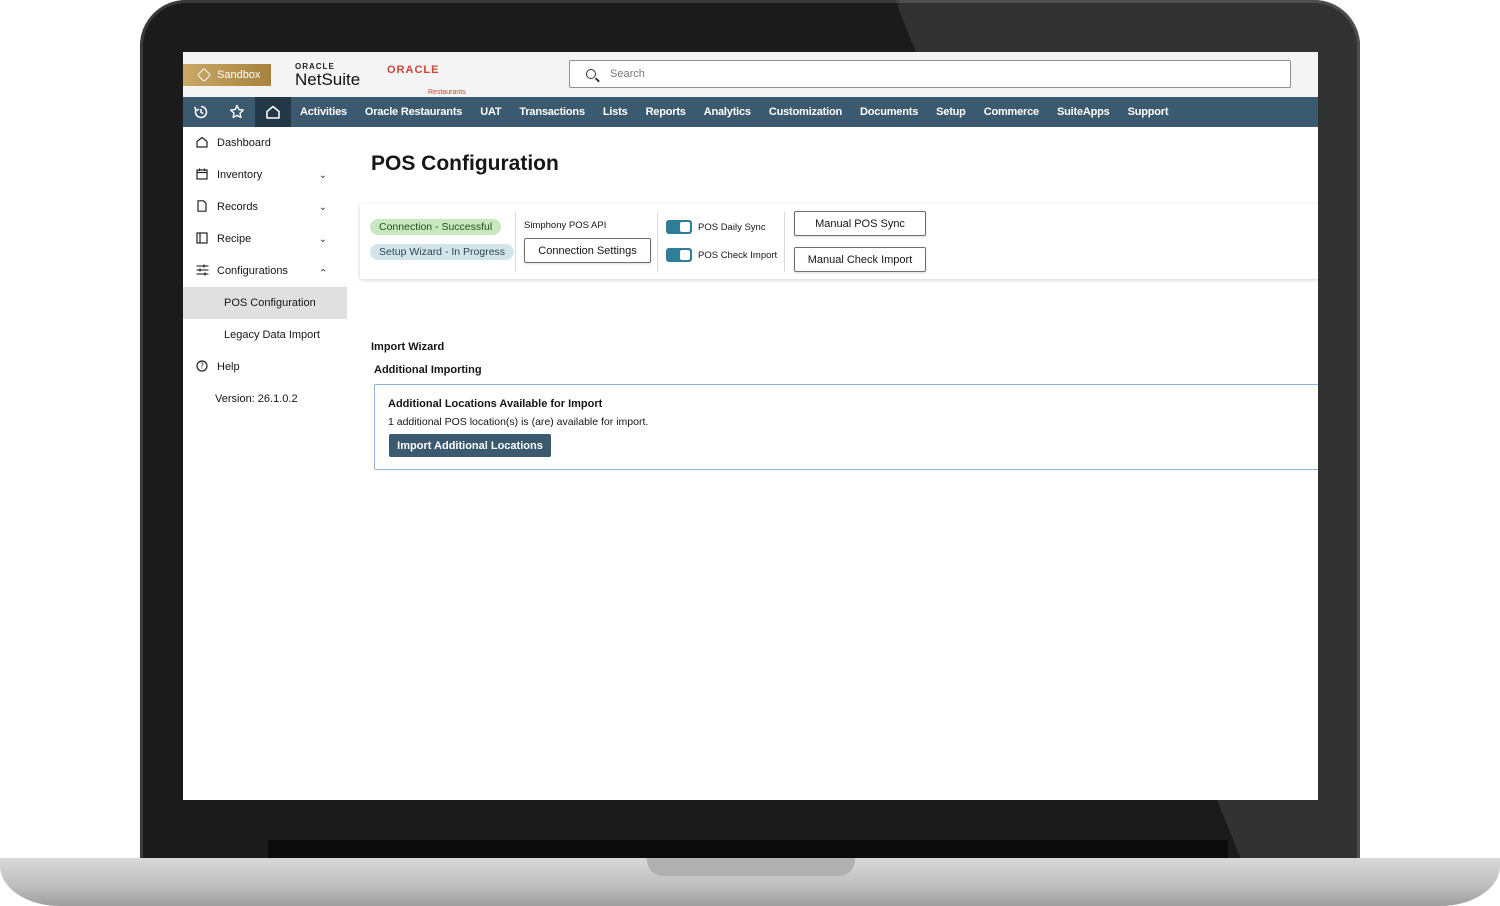 This screenshot has width=1500, height=906. I want to click on sandbox-label: Sandbox, so click(239, 75).